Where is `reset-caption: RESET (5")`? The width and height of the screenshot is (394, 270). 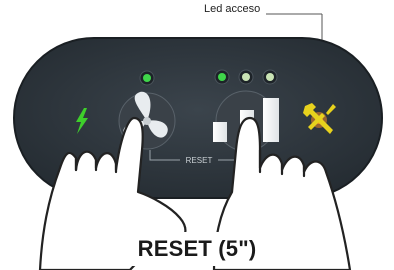
reset-caption: RESET (5") is located at coordinates (197, 248).